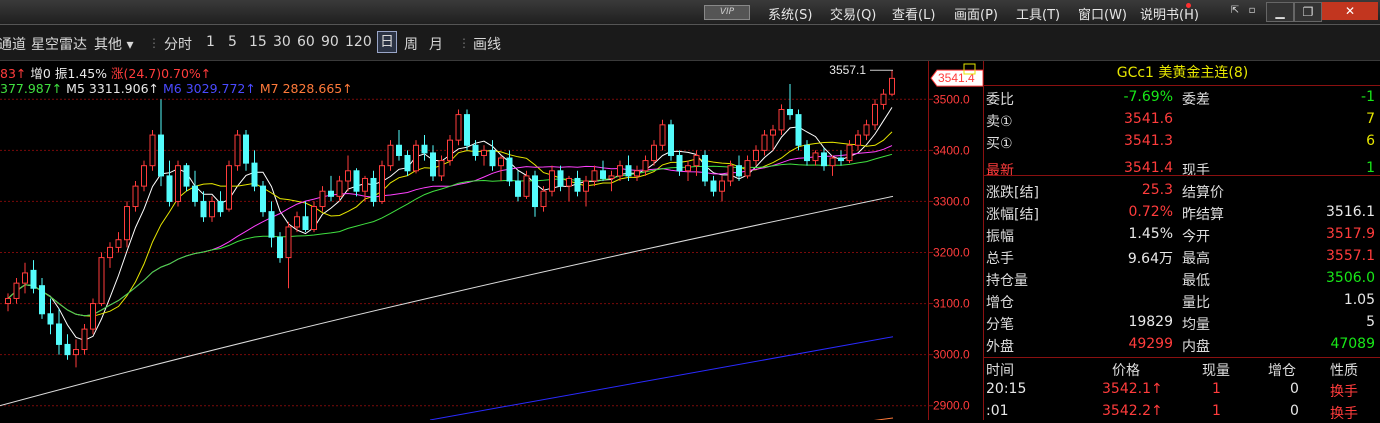 This screenshot has width=1380, height=423. I want to click on tick-col-header: 性质, so click(1344, 371).